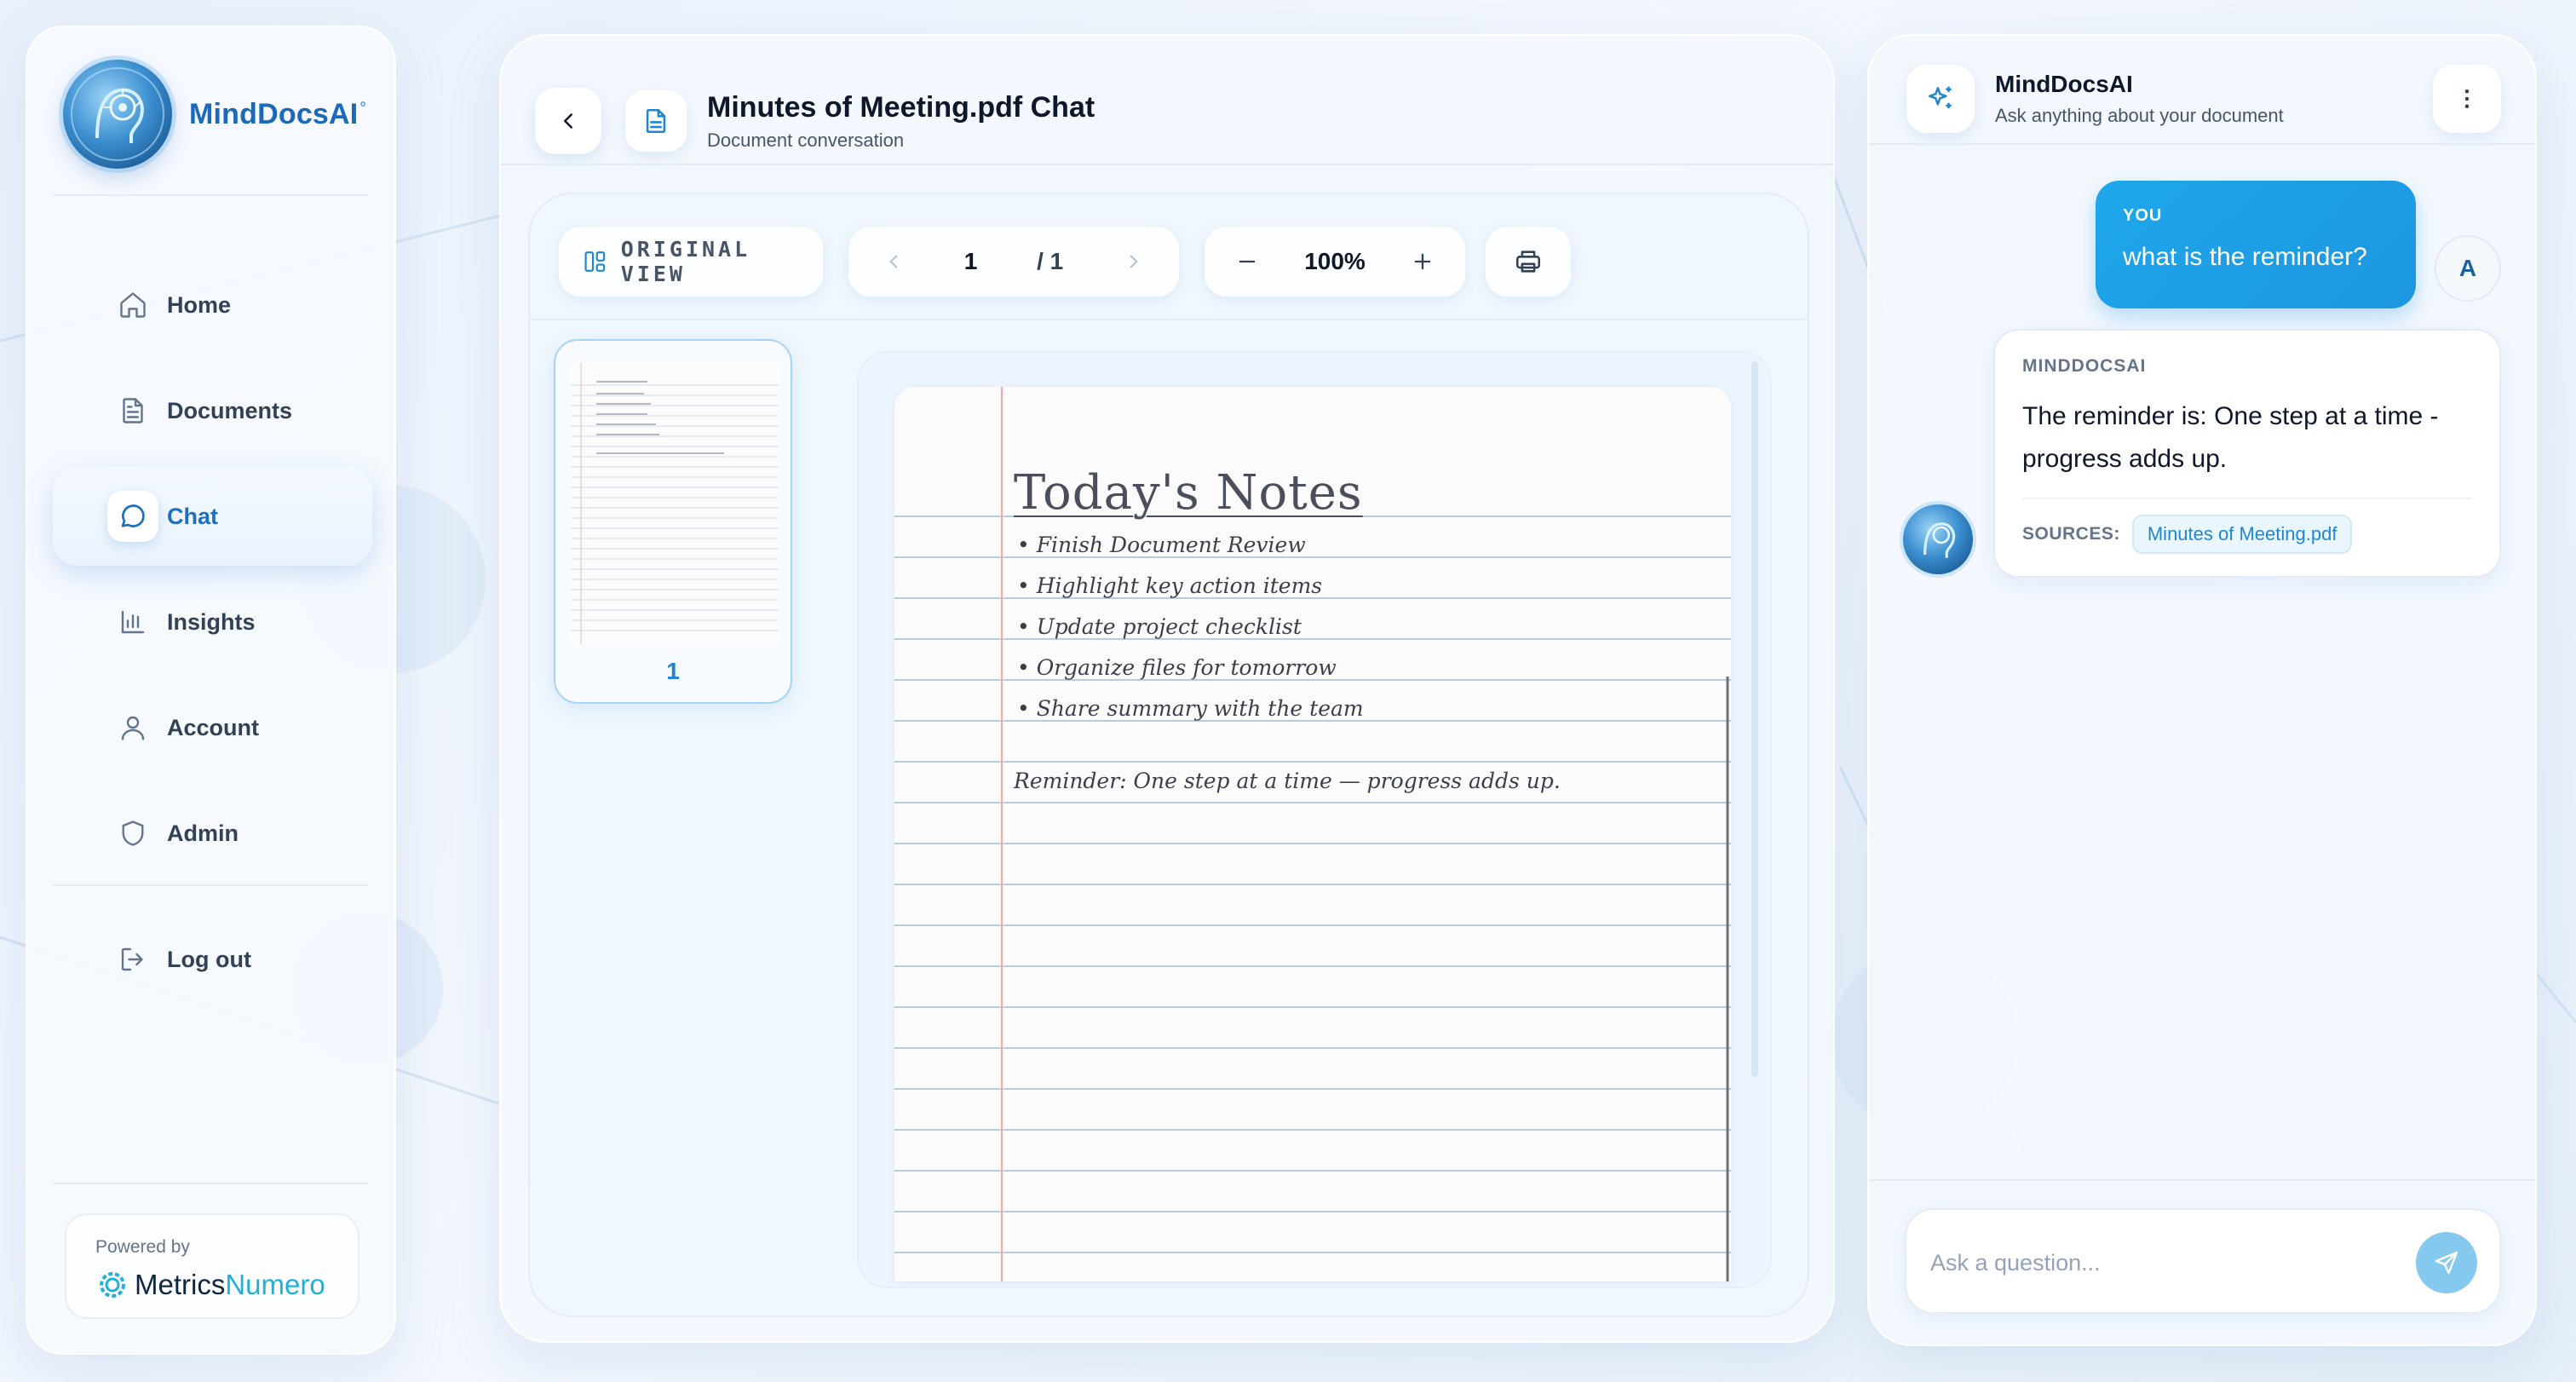 The width and height of the screenshot is (2576, 1382). I want to click on zoom-in-icon, so click(1423, 262).